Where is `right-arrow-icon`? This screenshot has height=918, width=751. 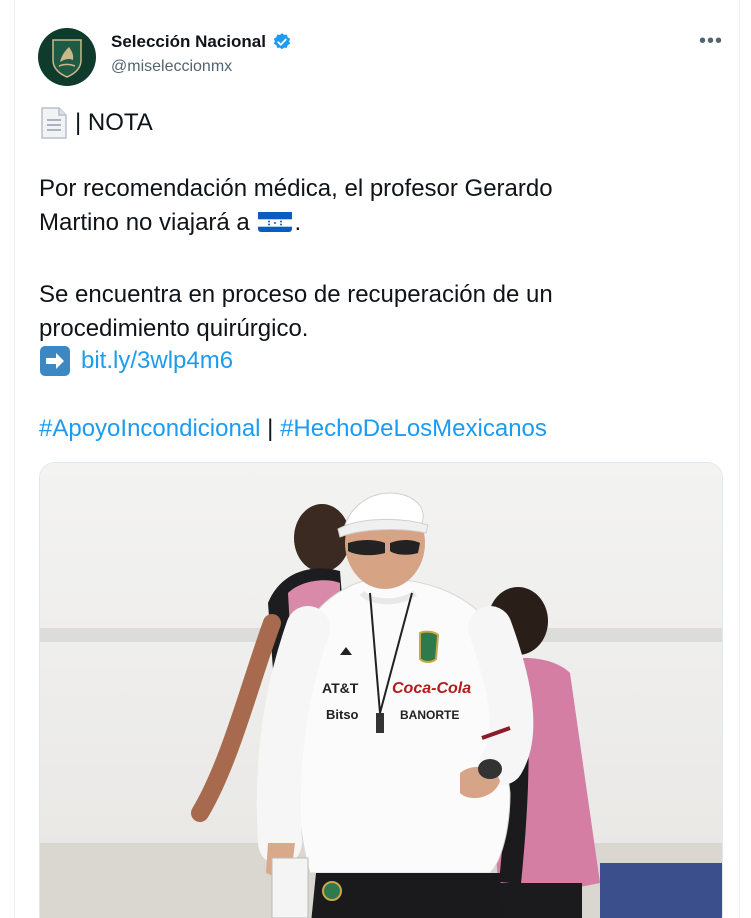
right-arrow-icon is located at coordinates (55, 361).